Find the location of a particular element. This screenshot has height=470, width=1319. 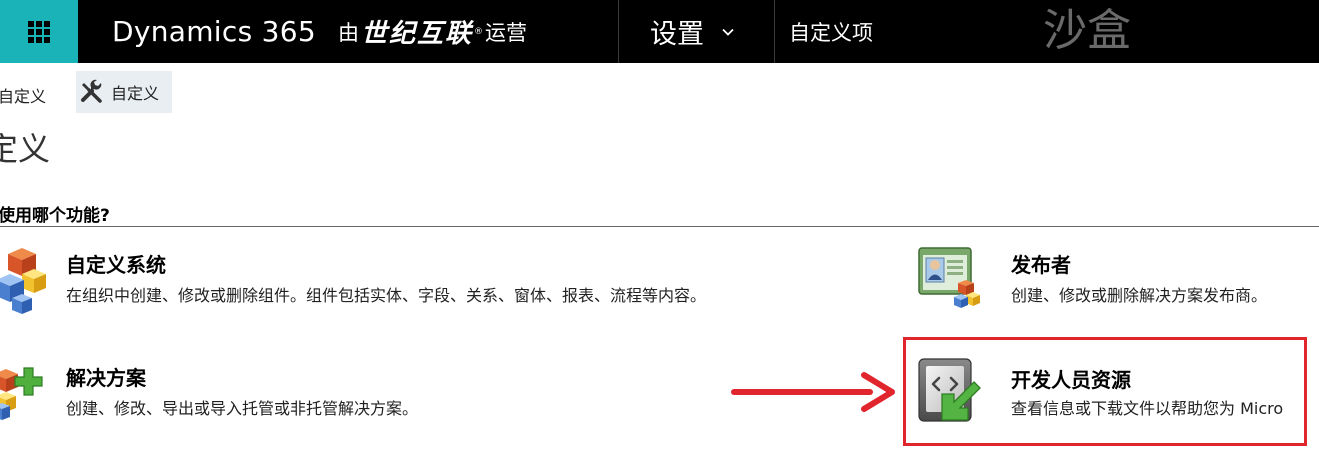

breadcrumb-customizations: 自定义项 is located at coordinates (831, 31).